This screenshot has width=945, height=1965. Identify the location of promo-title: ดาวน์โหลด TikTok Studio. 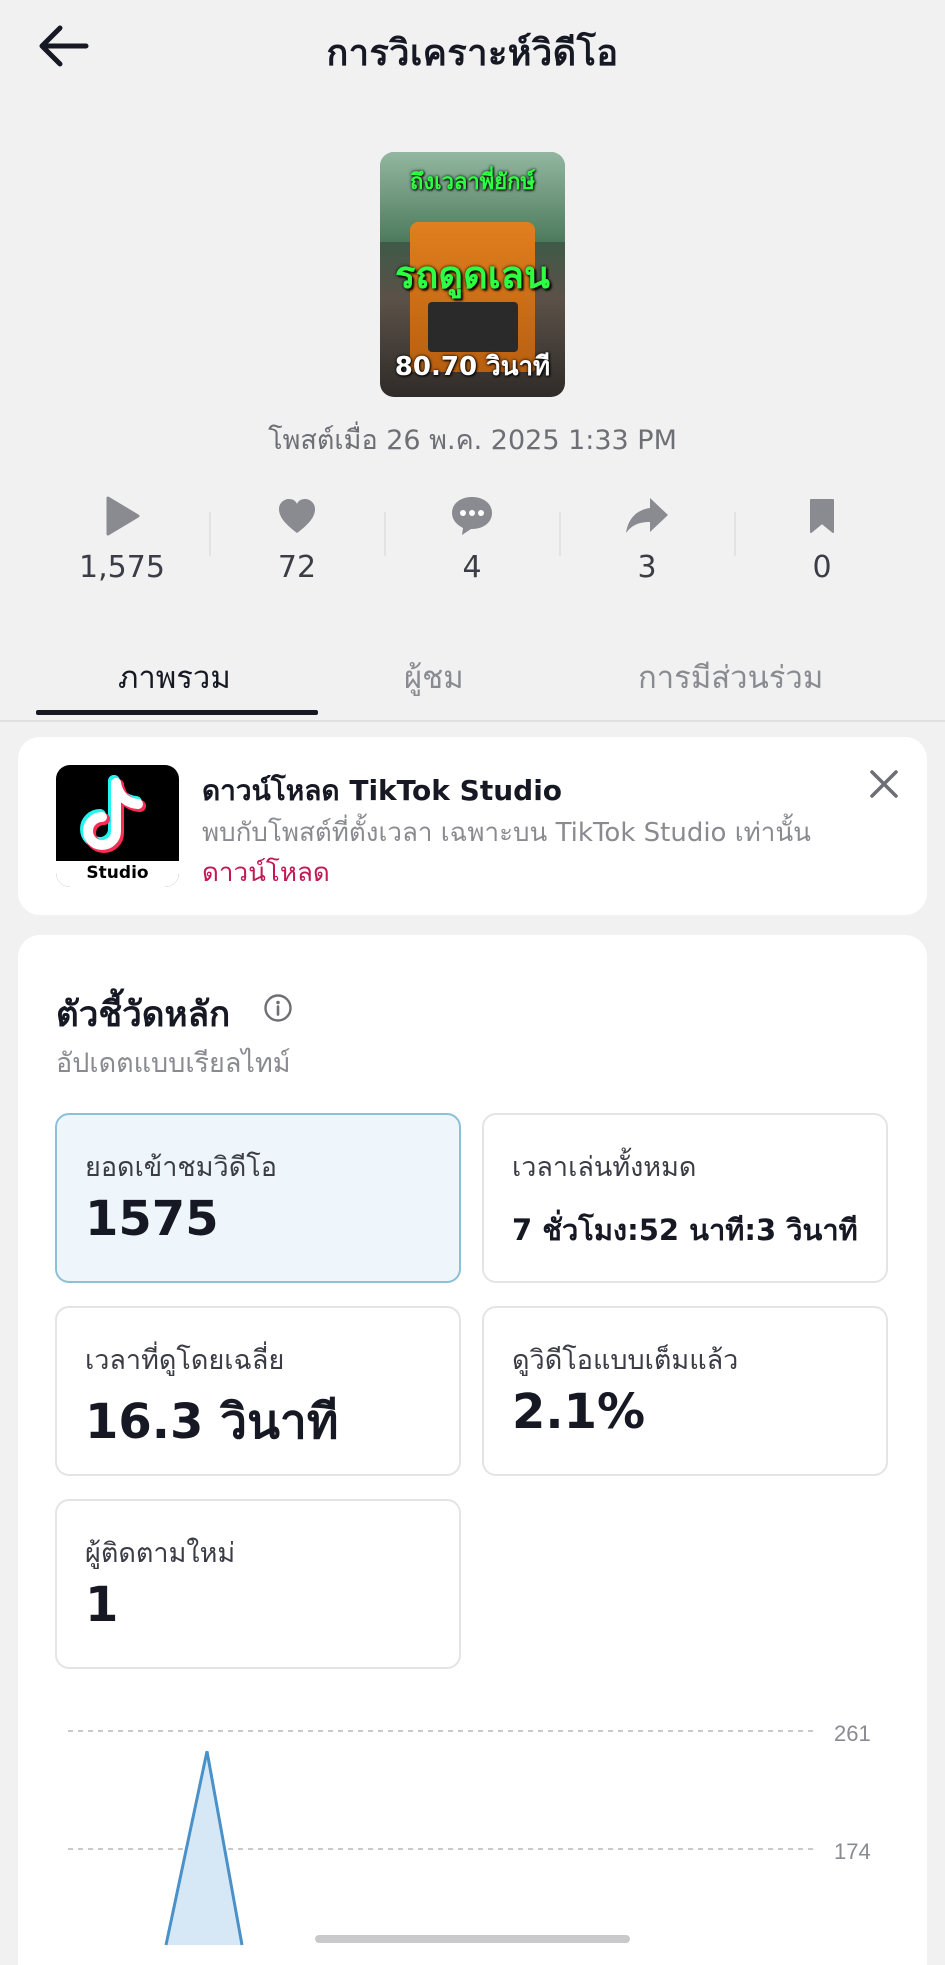
(382, 790).